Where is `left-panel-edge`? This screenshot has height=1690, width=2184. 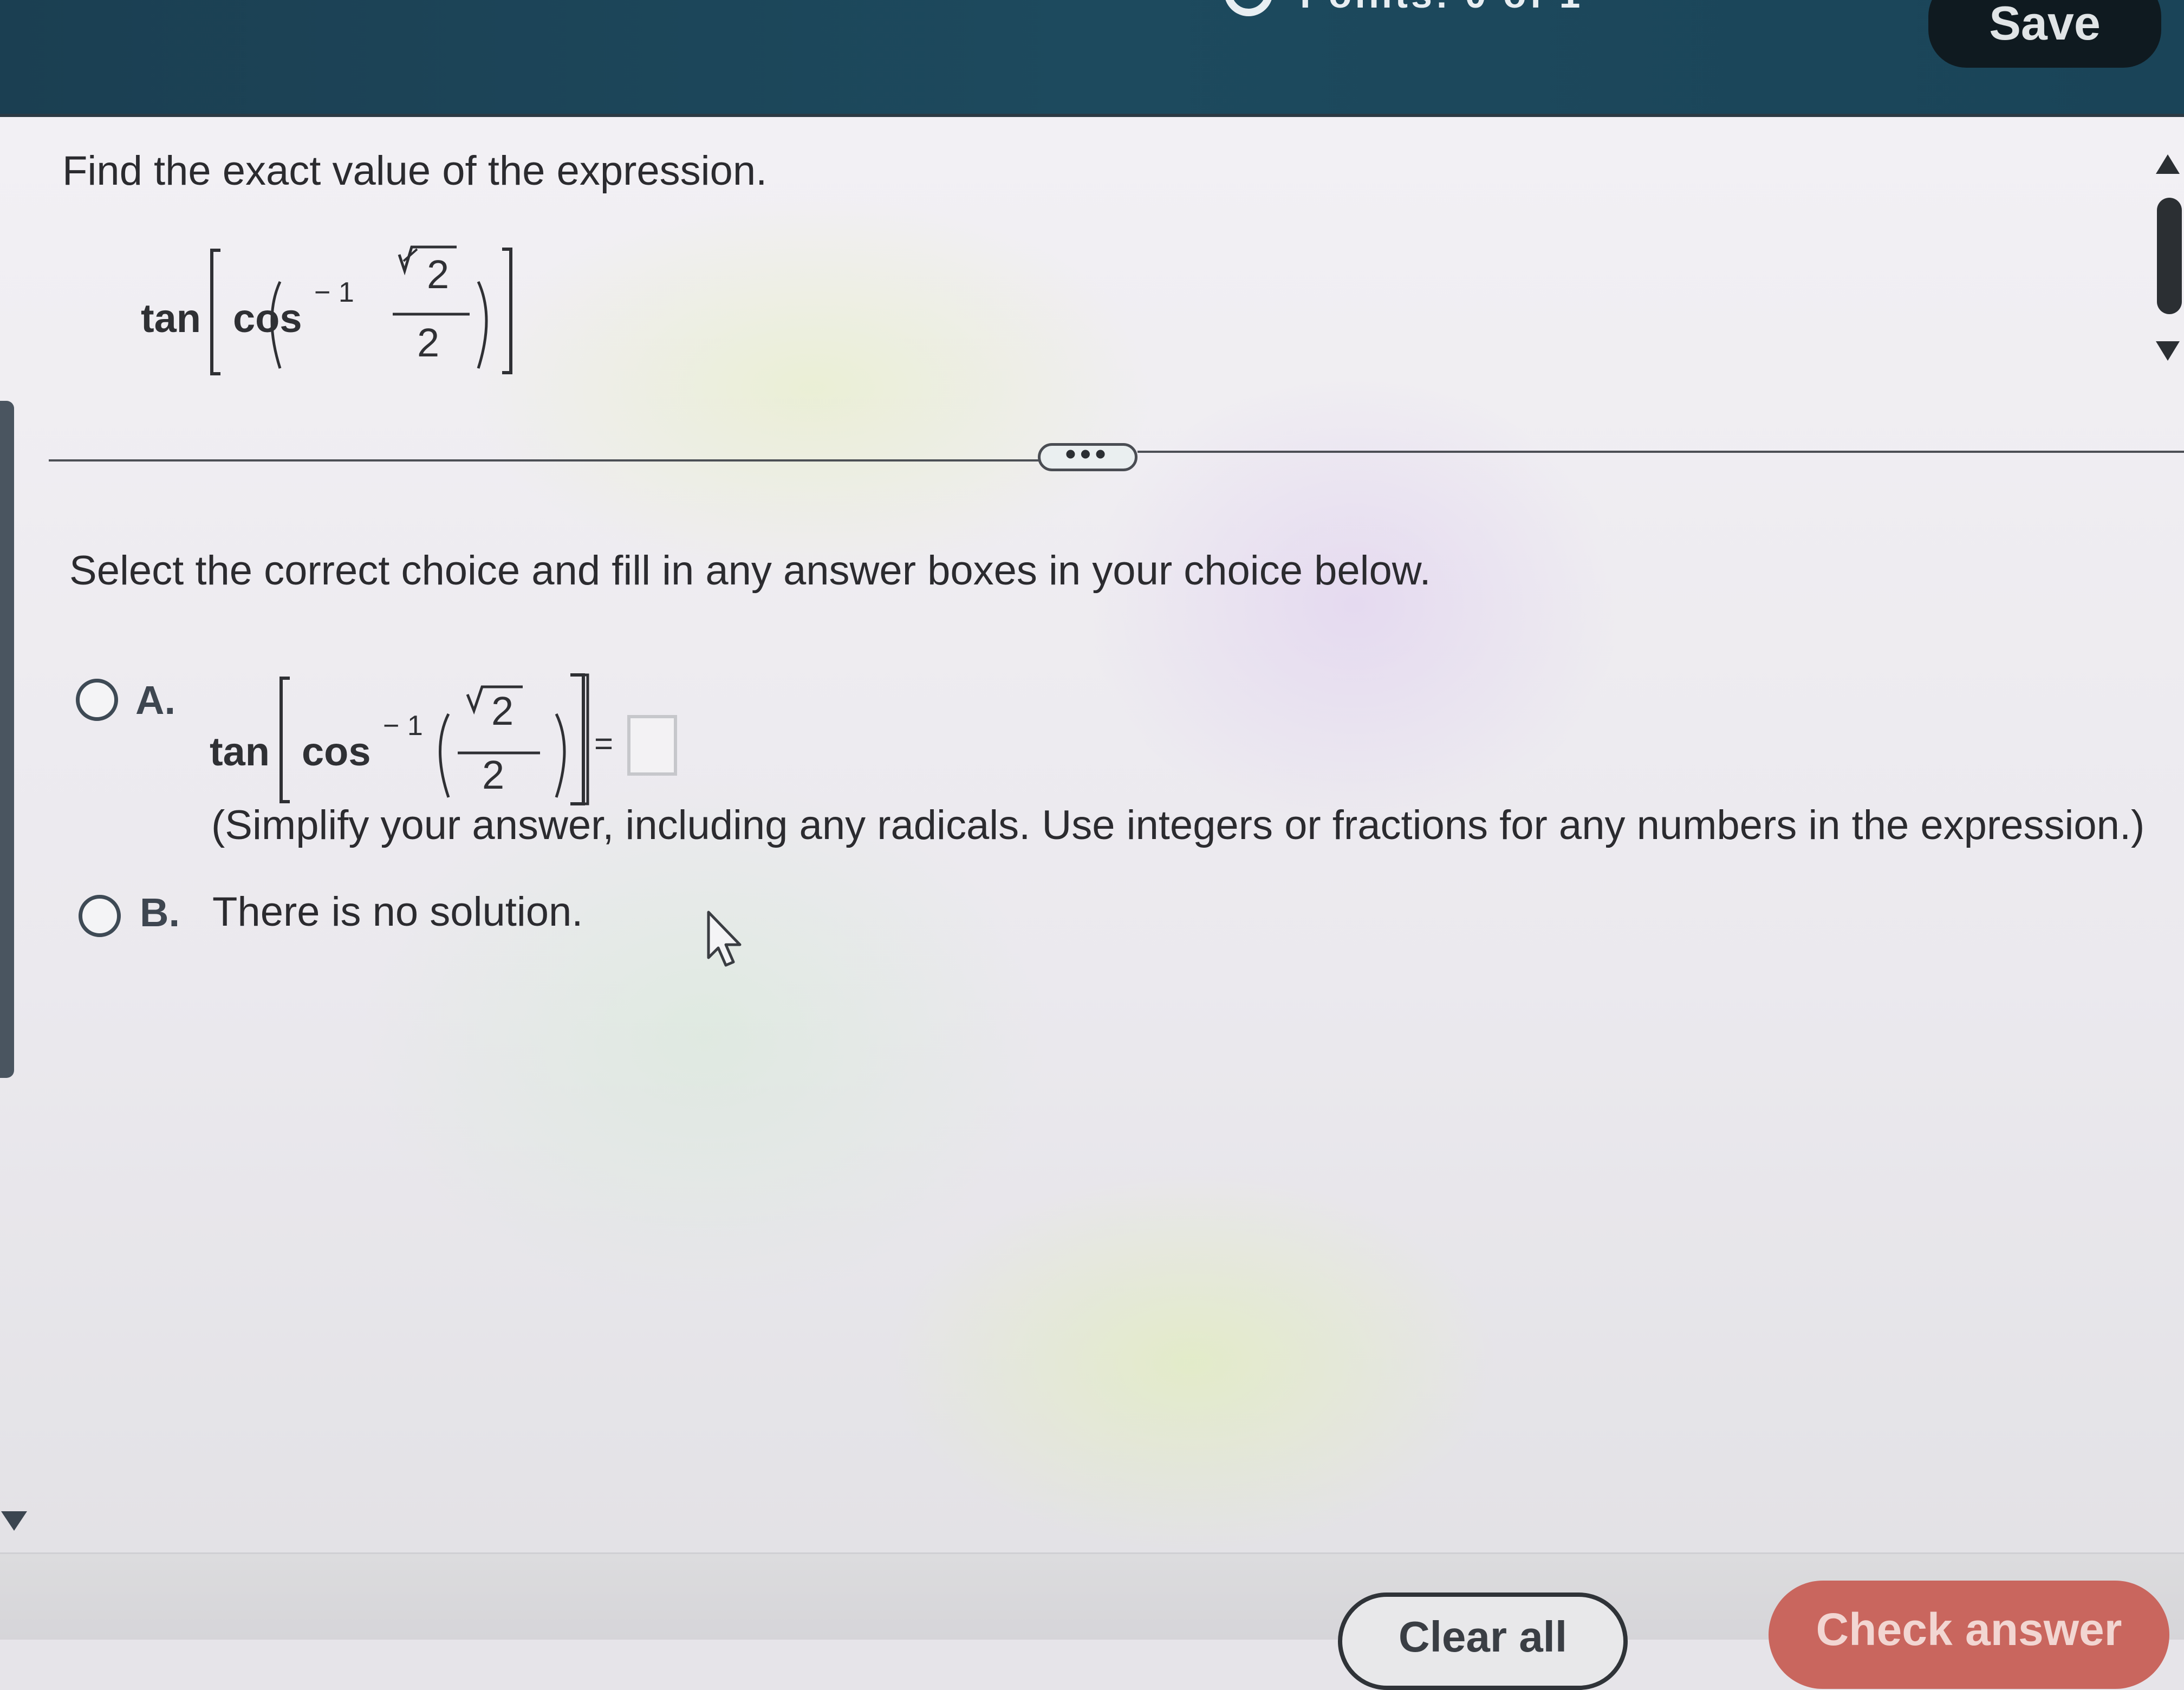
left-panel-edge is located at coordinates (7, 739).